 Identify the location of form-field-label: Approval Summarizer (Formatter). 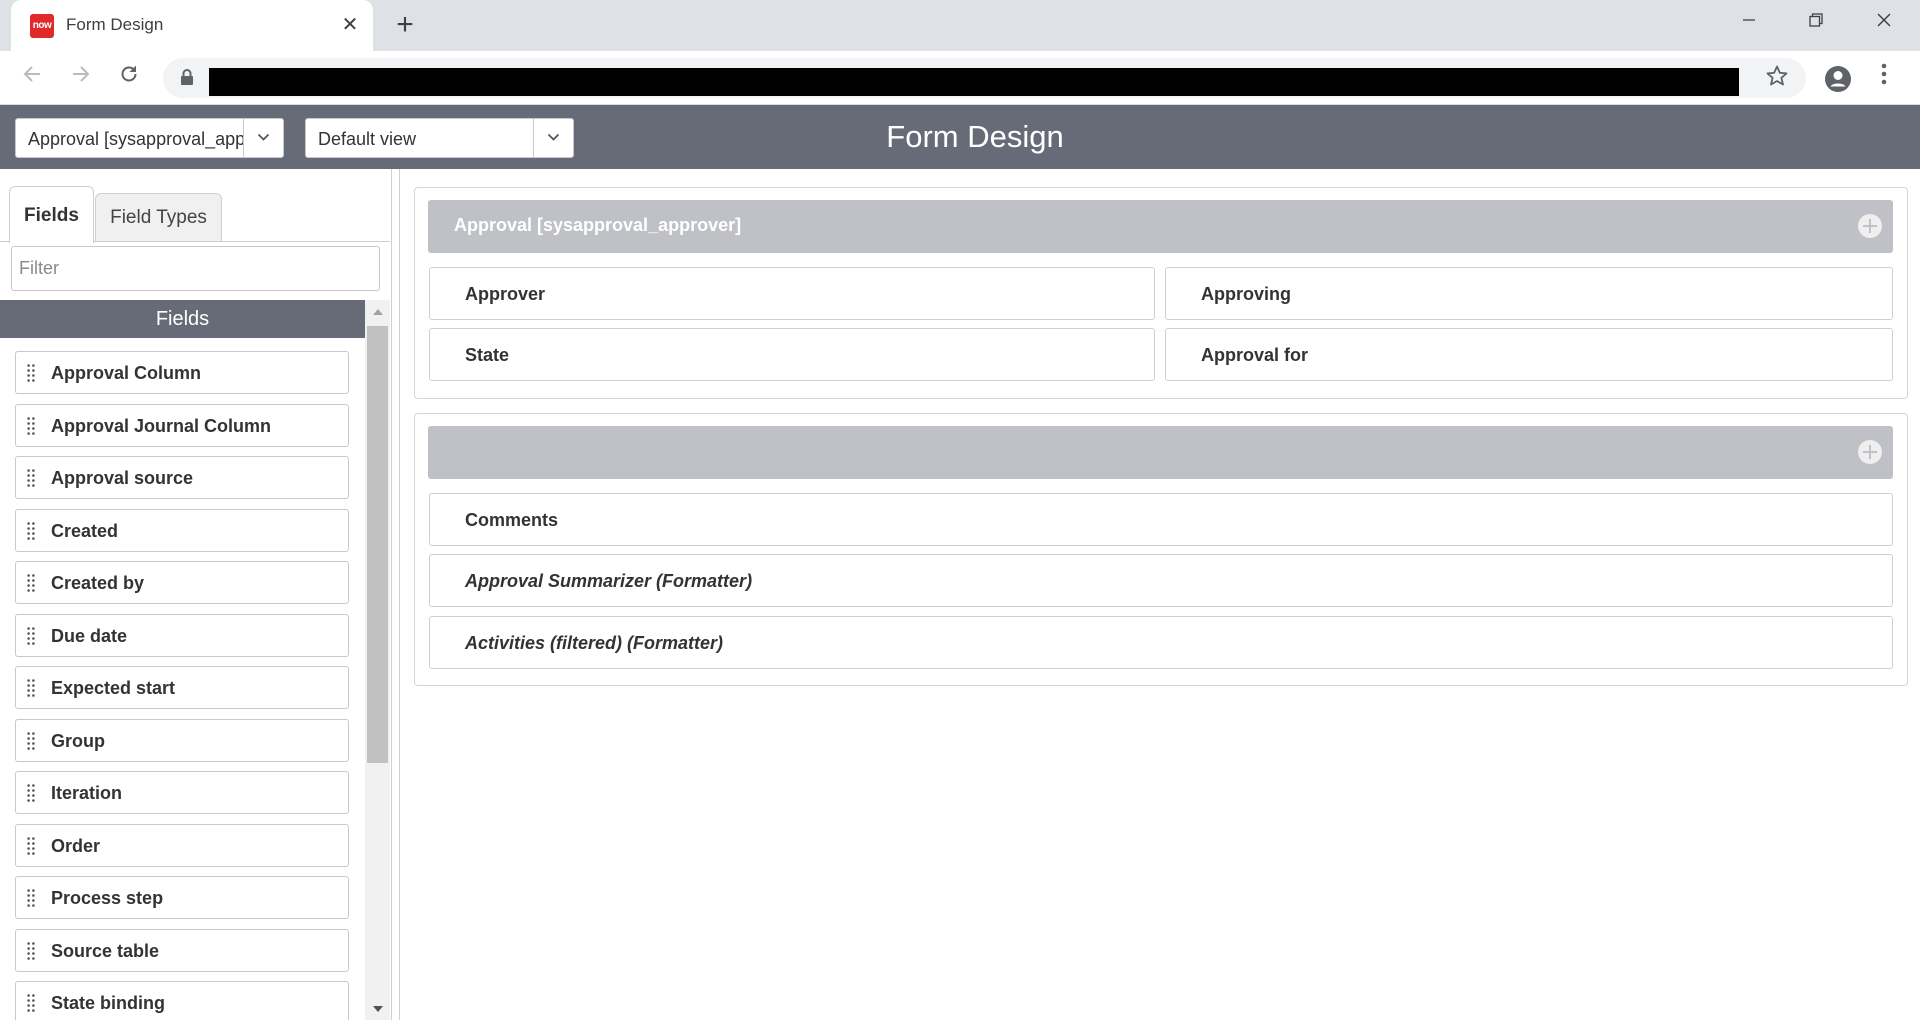
(609, 581).